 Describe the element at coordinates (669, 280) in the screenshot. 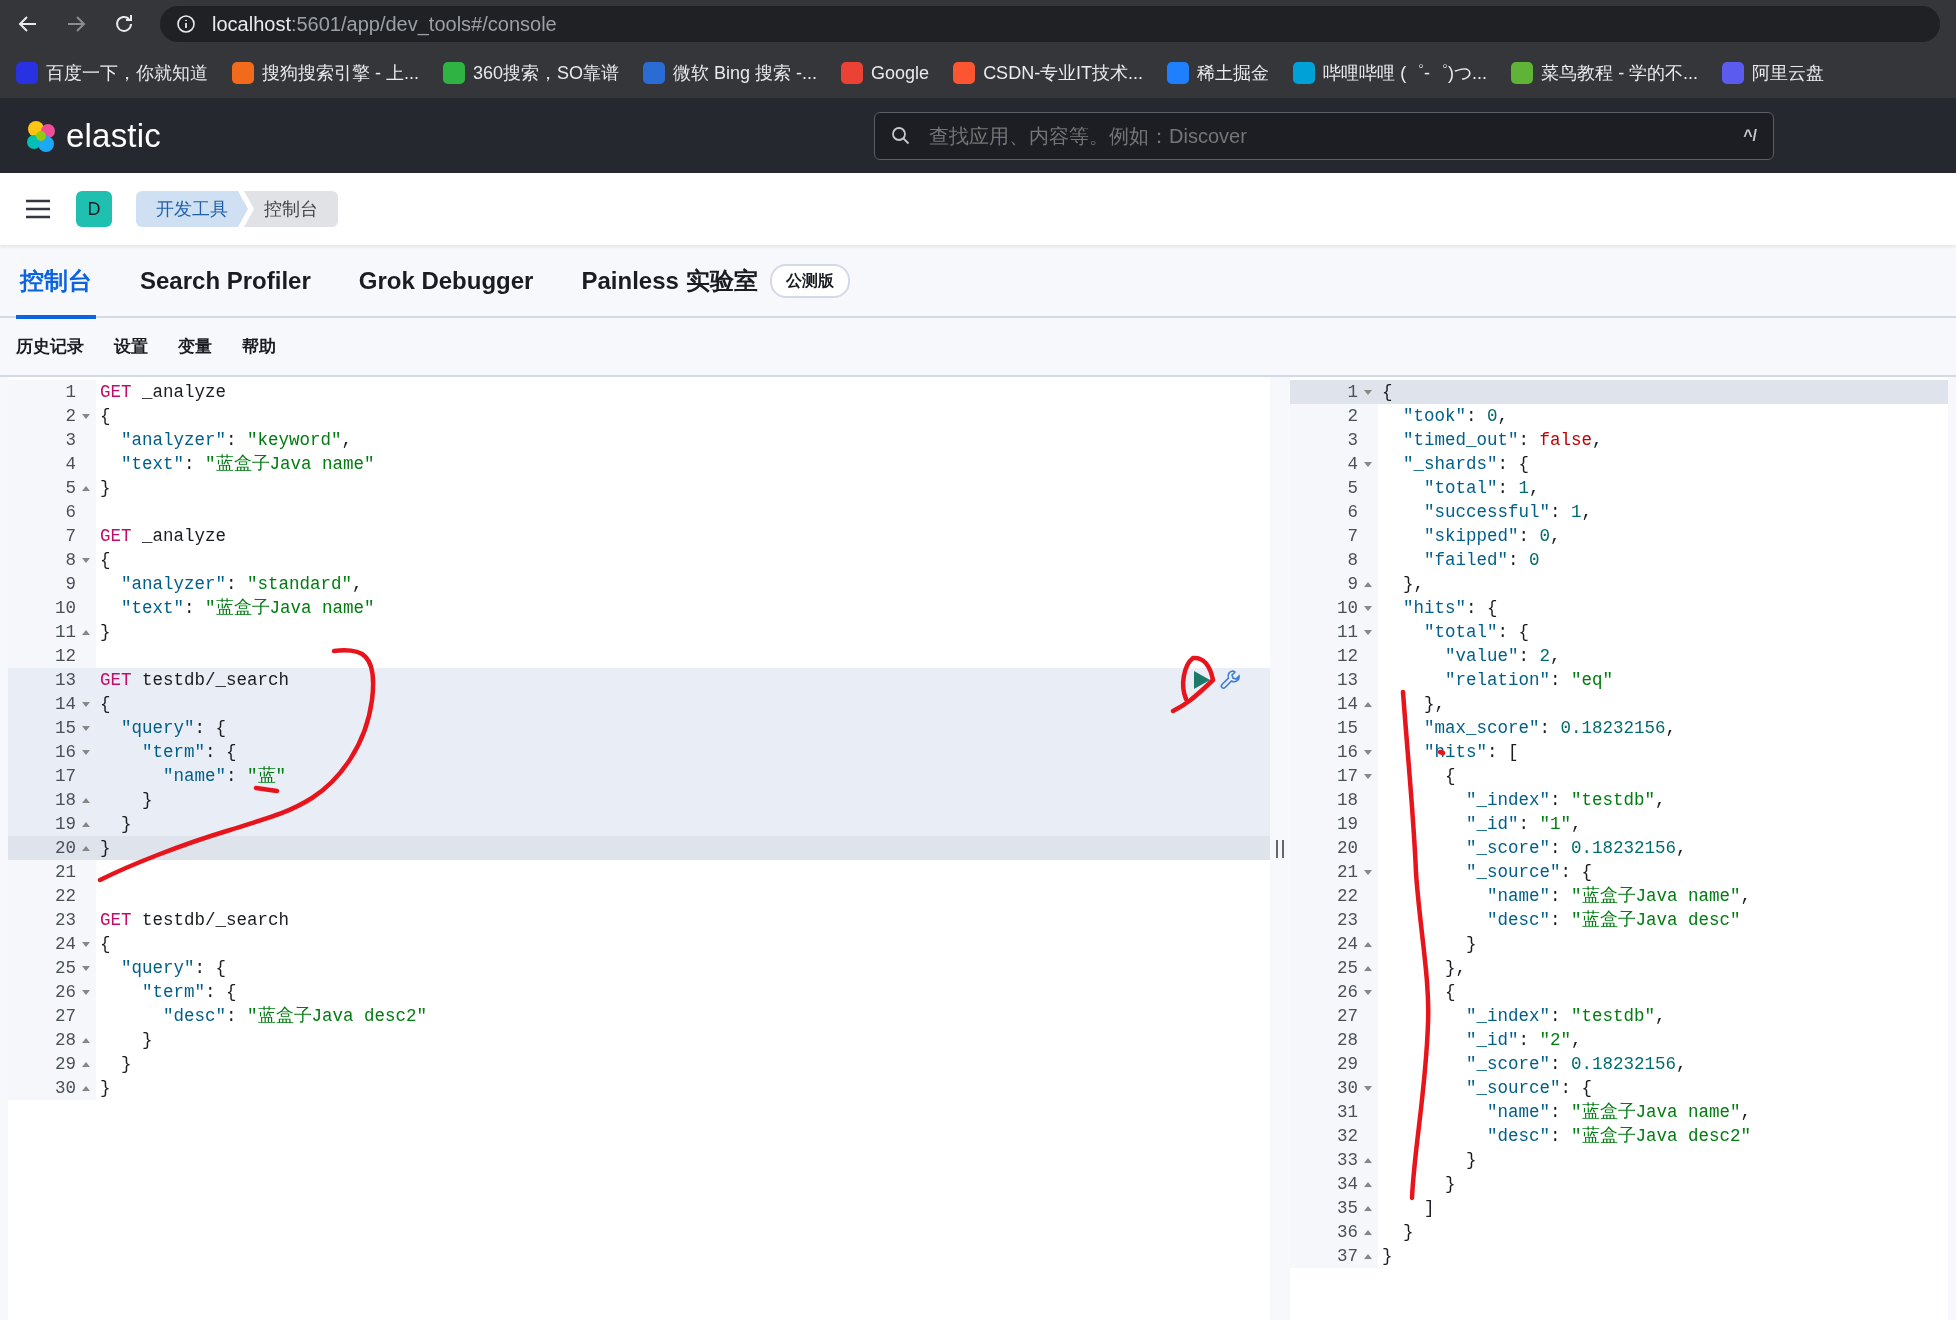

I see `tab: Painless 实验室` at that location.